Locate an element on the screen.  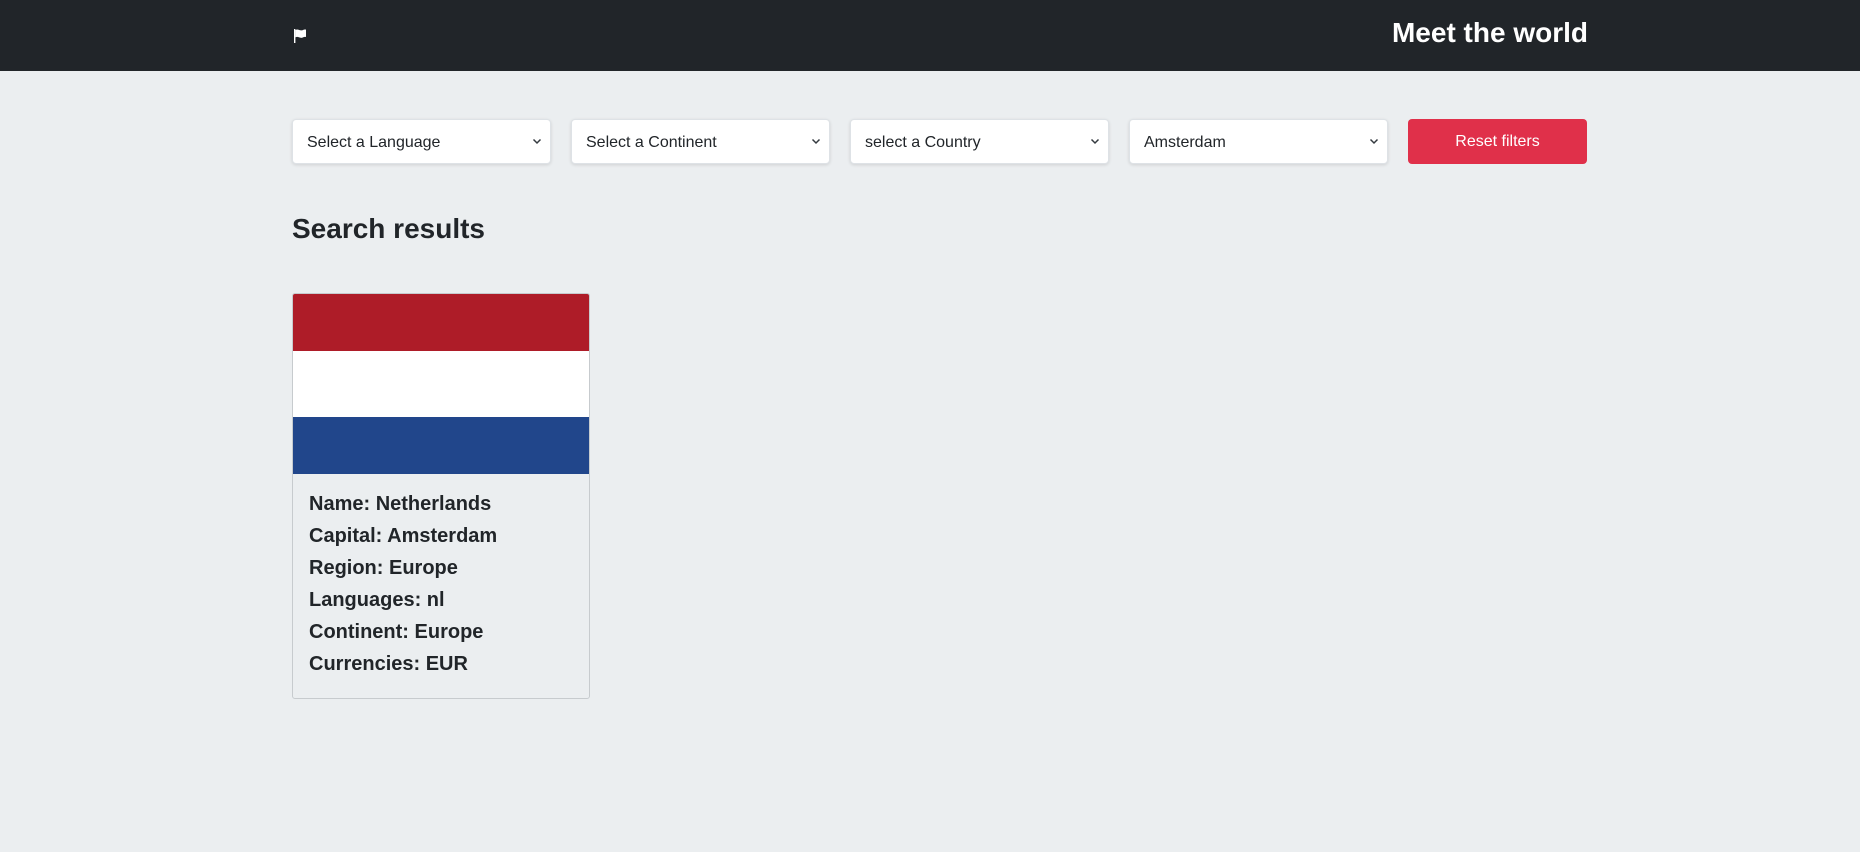
reset-filters-button: Reset filters is located at coordinates (1497, 141).